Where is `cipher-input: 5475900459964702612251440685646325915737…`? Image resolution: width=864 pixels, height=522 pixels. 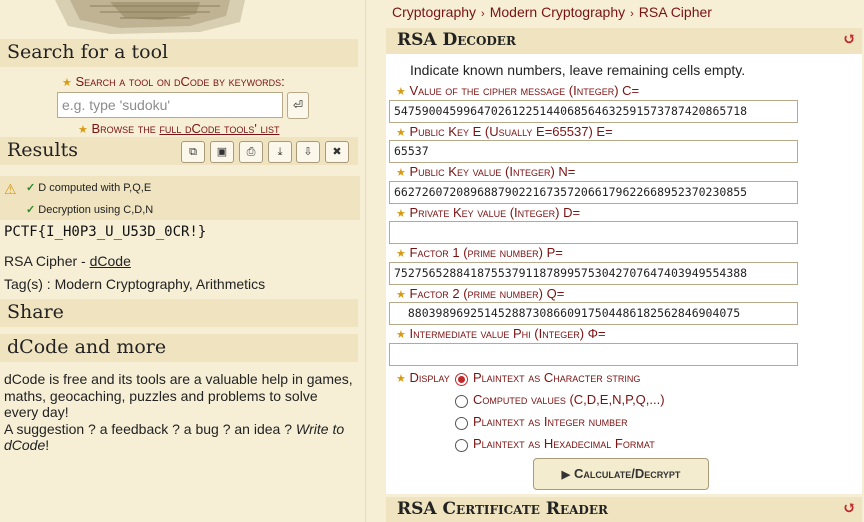 cipher-input: 5475900459964702612251440685646325915737… is located at coordinates (593, 111).